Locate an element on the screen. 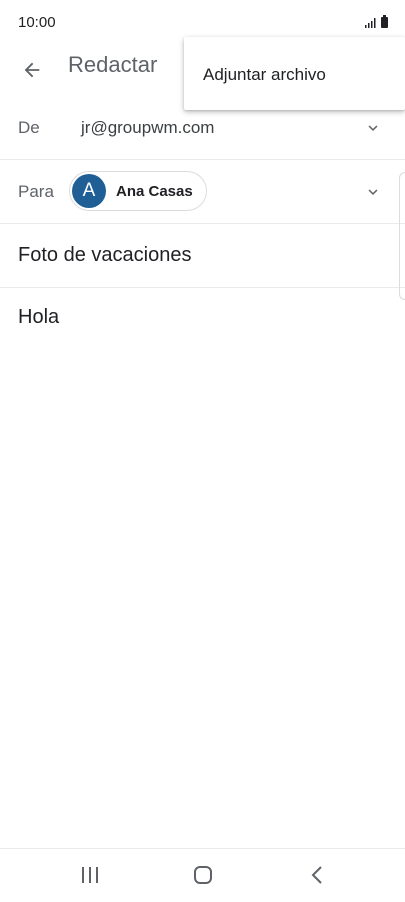 Image resolution: width=405 pixels, height=902 pixels. arrow-left-icon is located at coordinates (32, 70).